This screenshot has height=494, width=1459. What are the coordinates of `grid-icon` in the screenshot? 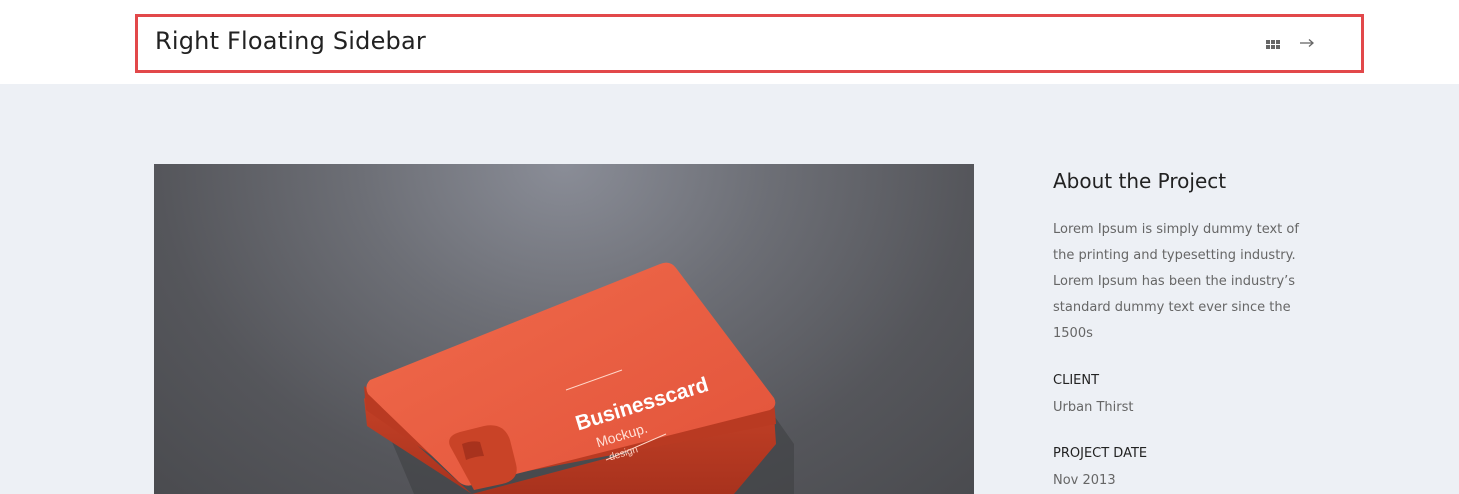 It's located at (1273, 45).